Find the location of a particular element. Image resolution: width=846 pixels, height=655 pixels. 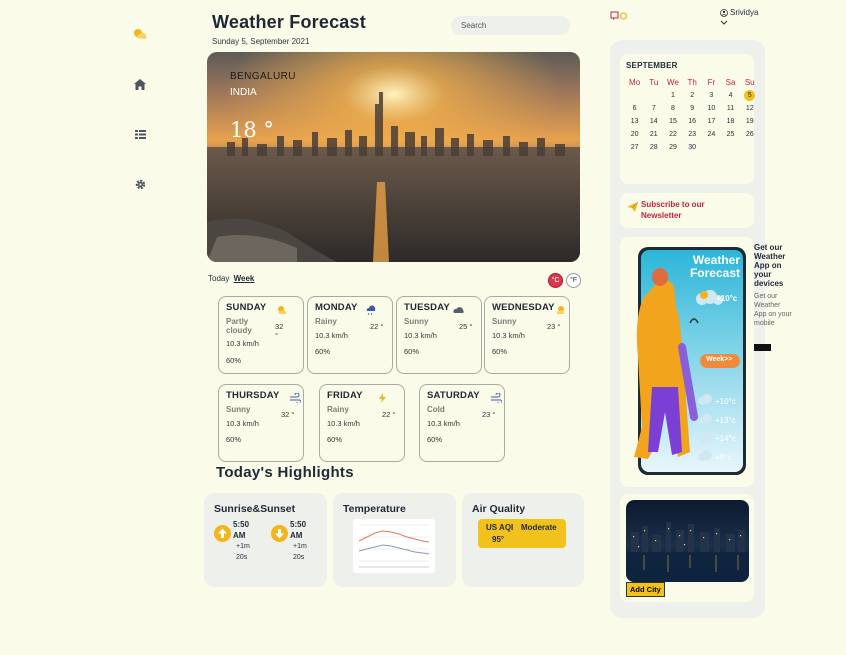

tab-today: Today is located at coordinates (218, 278).